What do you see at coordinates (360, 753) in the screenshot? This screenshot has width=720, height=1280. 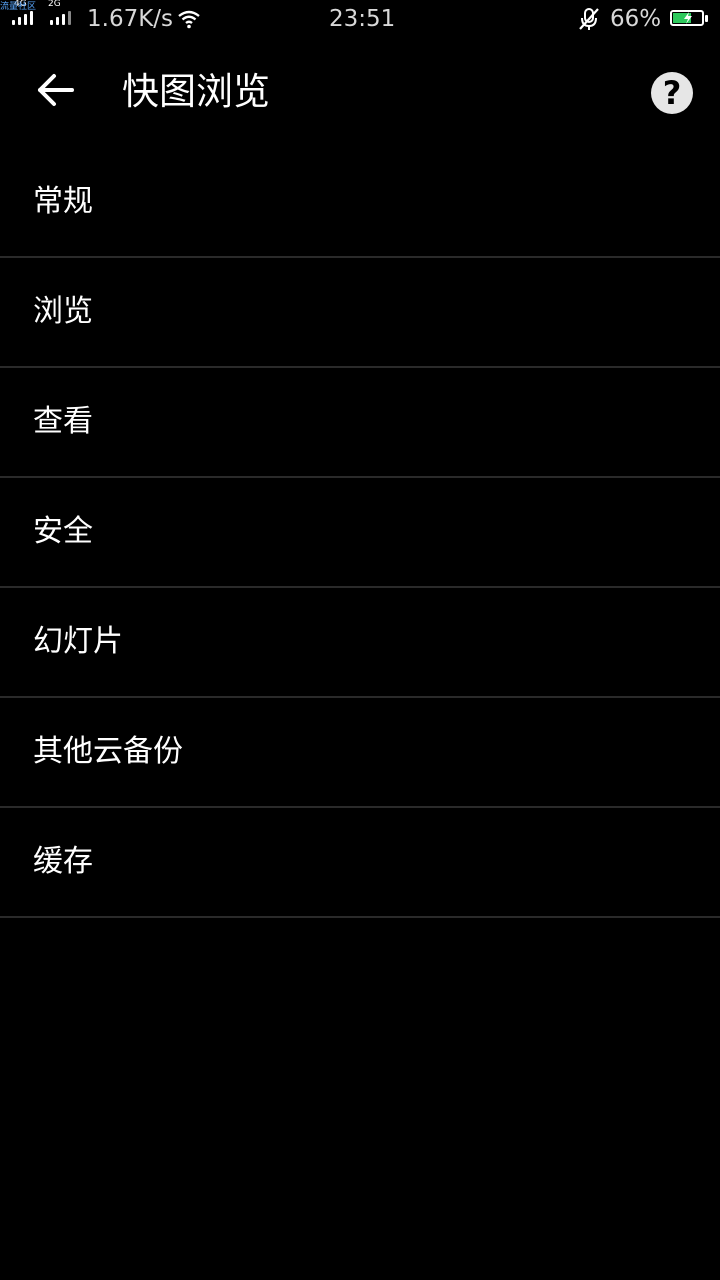 I see `settings-item-other-cloud-backup: 其他云备份` at bounding box center [360, 753].